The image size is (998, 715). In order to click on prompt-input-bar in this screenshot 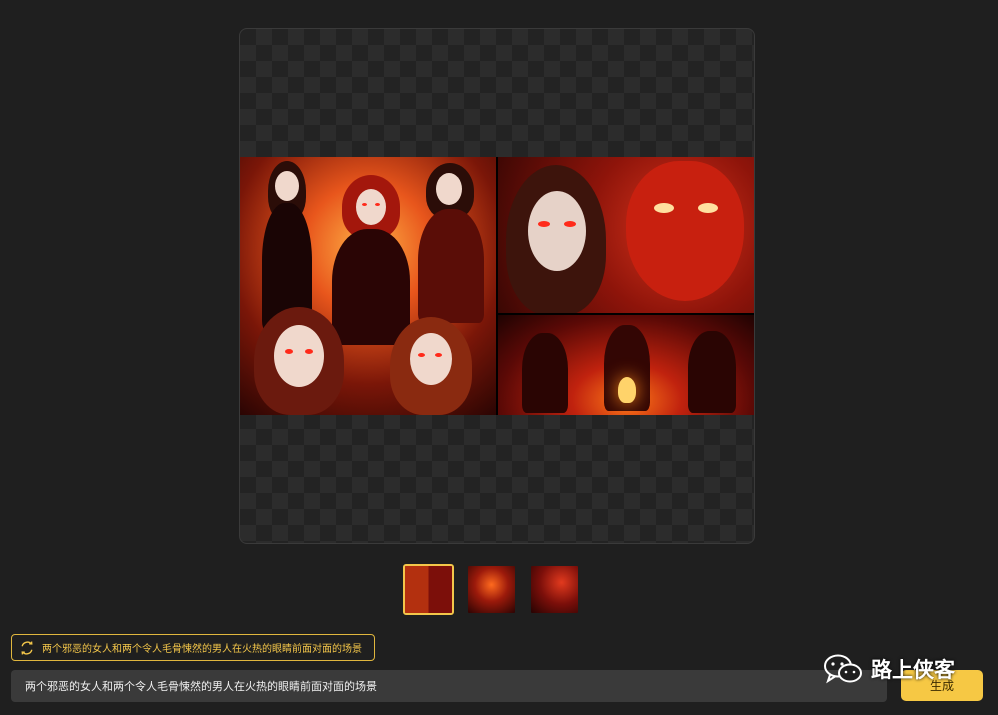, I will do `click(449, 686)`.